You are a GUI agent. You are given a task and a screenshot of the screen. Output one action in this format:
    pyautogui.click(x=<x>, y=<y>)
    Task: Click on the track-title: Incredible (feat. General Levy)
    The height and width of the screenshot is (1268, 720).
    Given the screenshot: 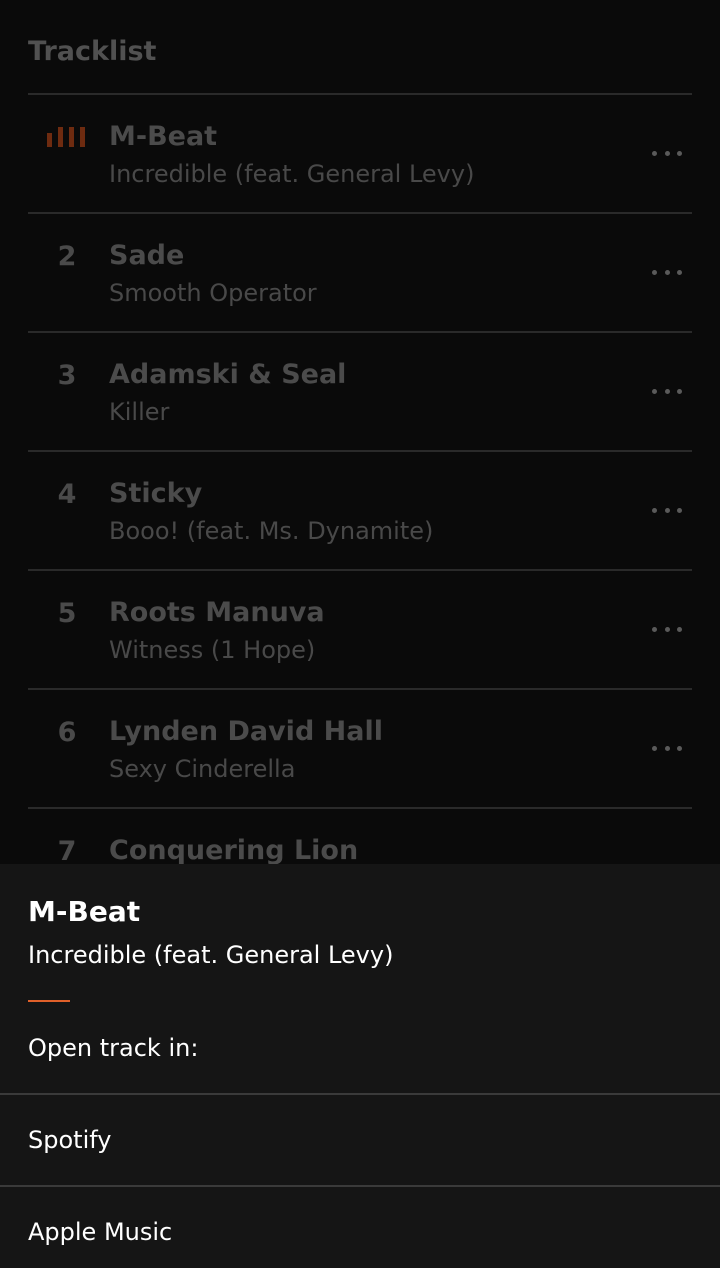 What is the action you would take?
    pyautogui.click(x=292, y=174)
    